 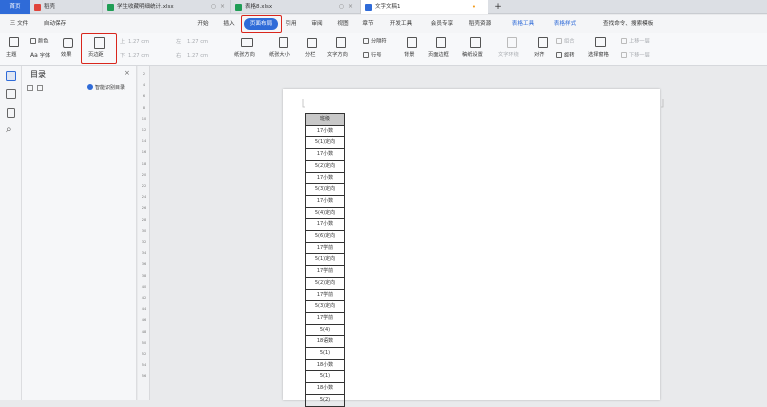 I want to click on toc-panel-icon, so click(x=11, y=76).